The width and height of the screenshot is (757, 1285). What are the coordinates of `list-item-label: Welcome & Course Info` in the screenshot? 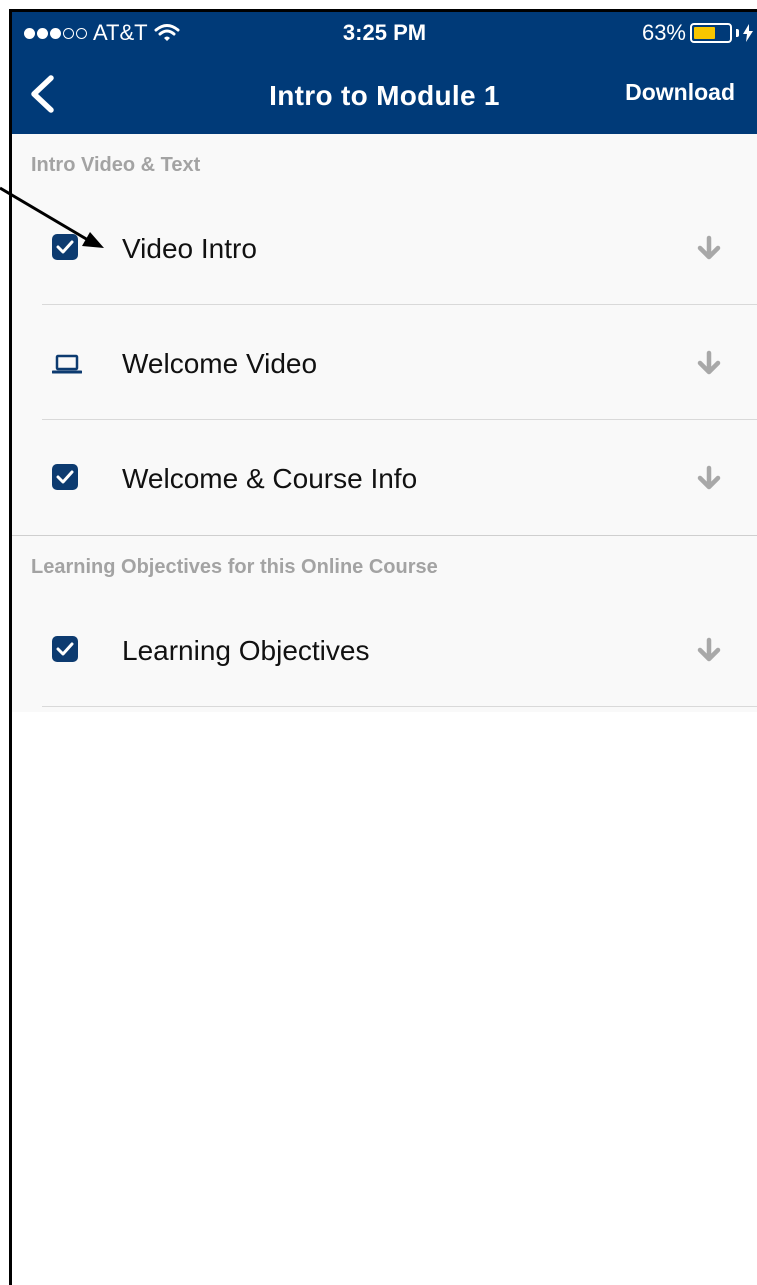 It's located at (270, 478).